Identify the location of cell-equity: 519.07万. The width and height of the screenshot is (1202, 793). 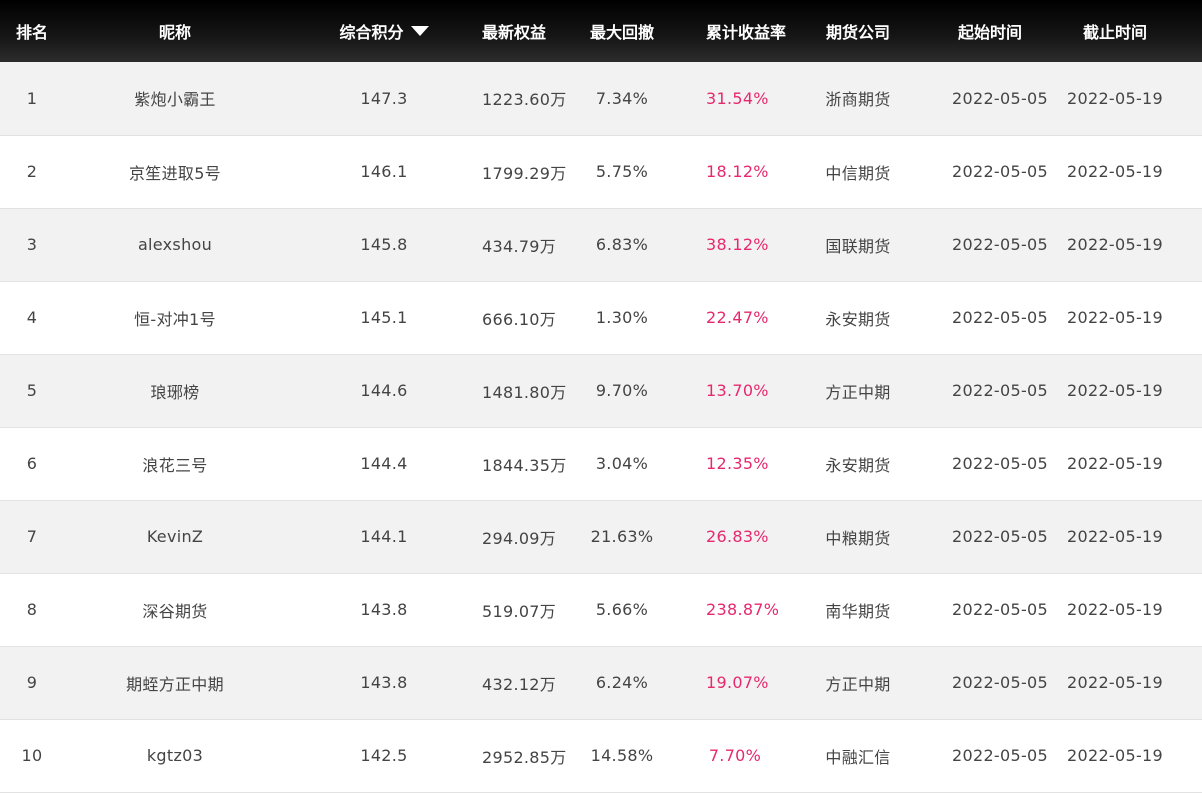
(519, 611).